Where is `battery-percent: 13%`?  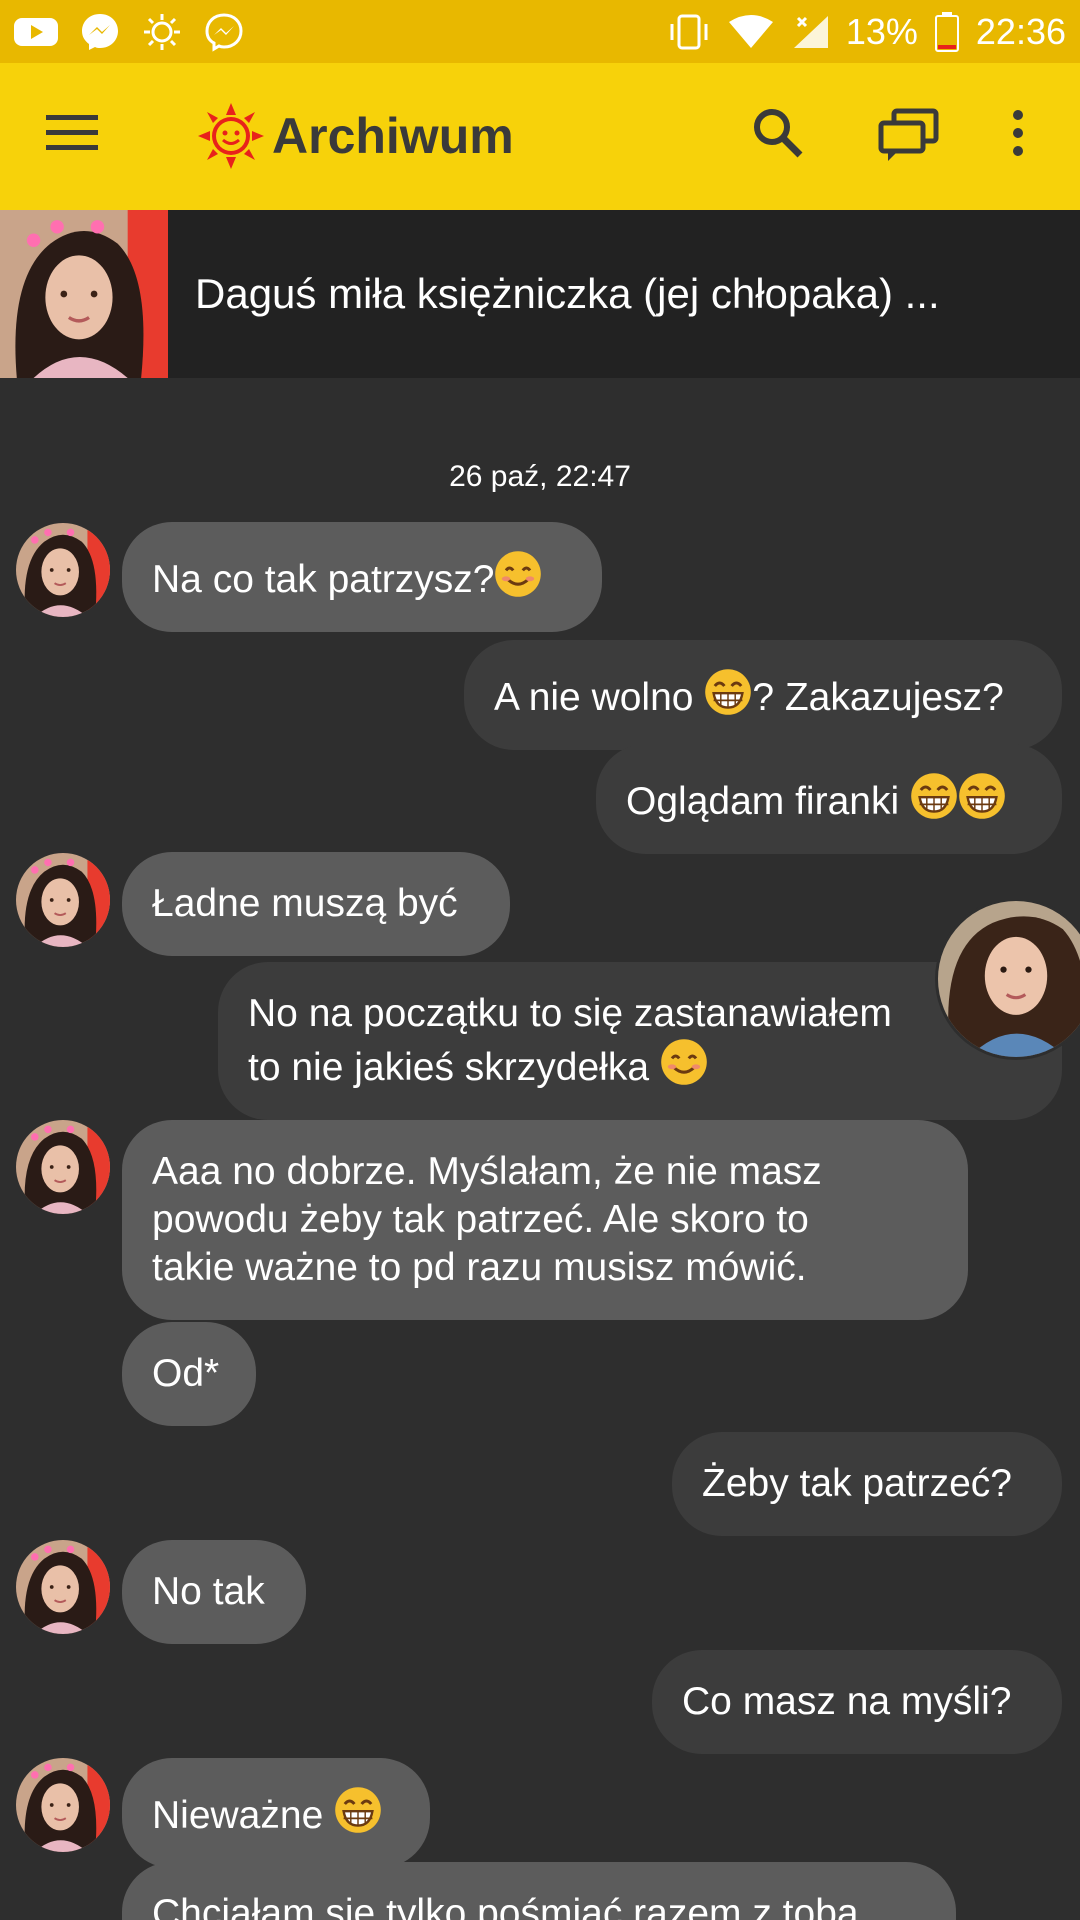 battery-percent: 13% is located at coordinates (881, 31).